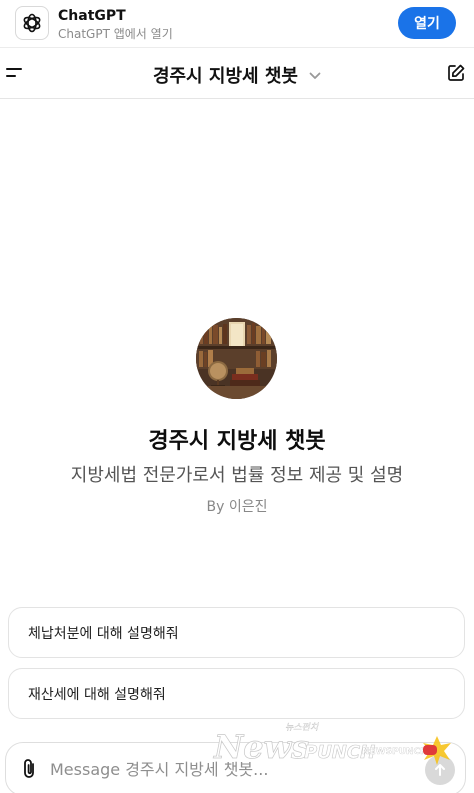  I want to click on message-input, so click(235, 769).